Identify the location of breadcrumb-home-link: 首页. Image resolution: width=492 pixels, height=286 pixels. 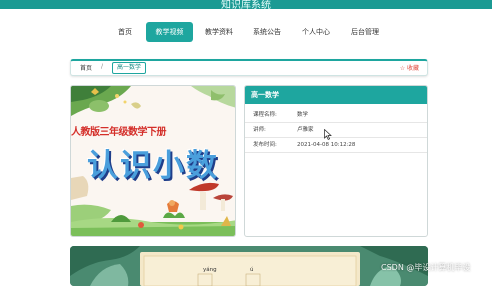
(86, 67).